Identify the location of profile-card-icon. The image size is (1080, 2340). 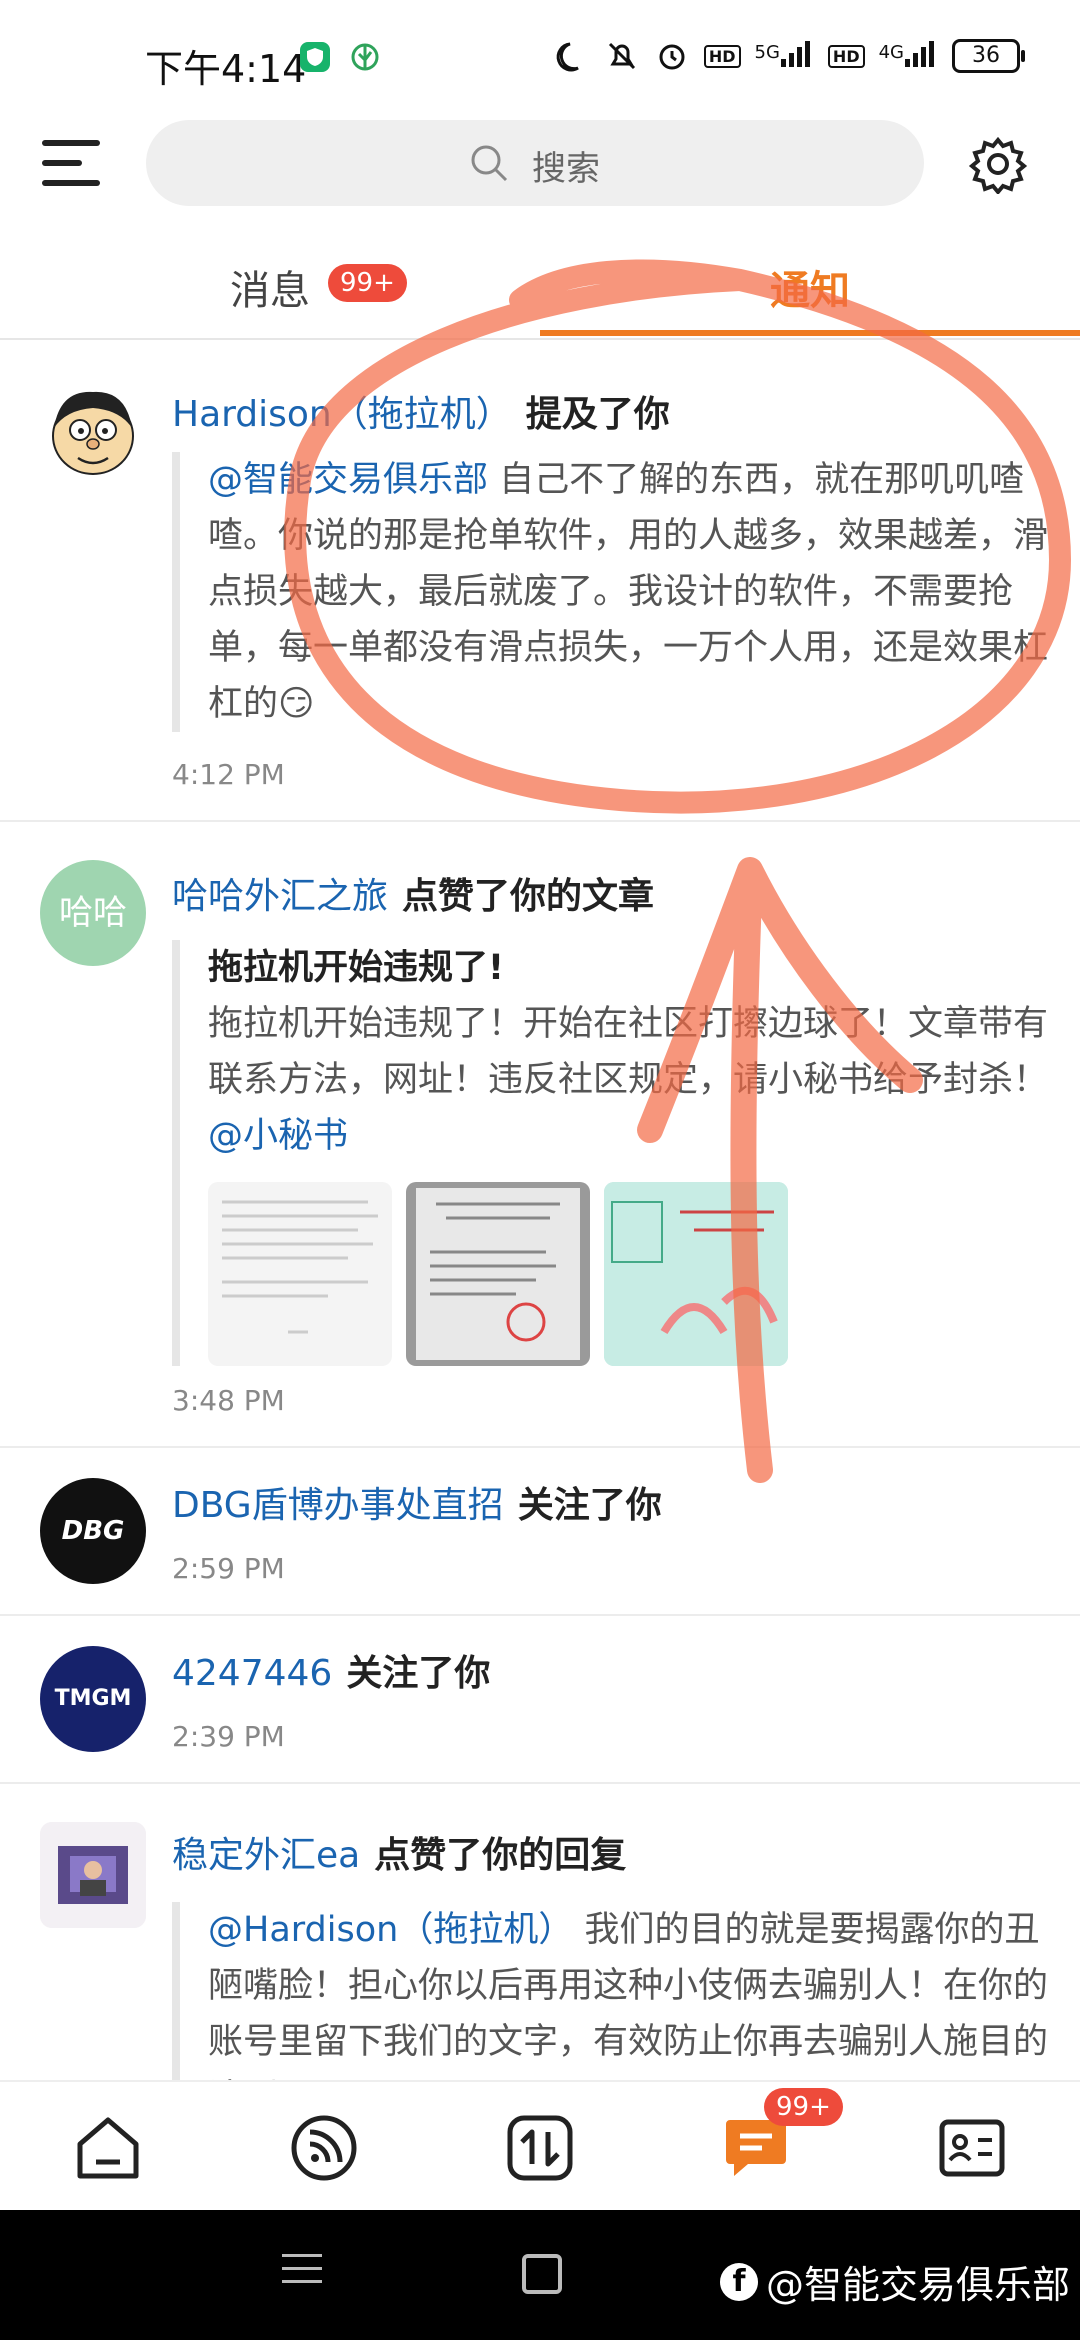
(972, 2148).